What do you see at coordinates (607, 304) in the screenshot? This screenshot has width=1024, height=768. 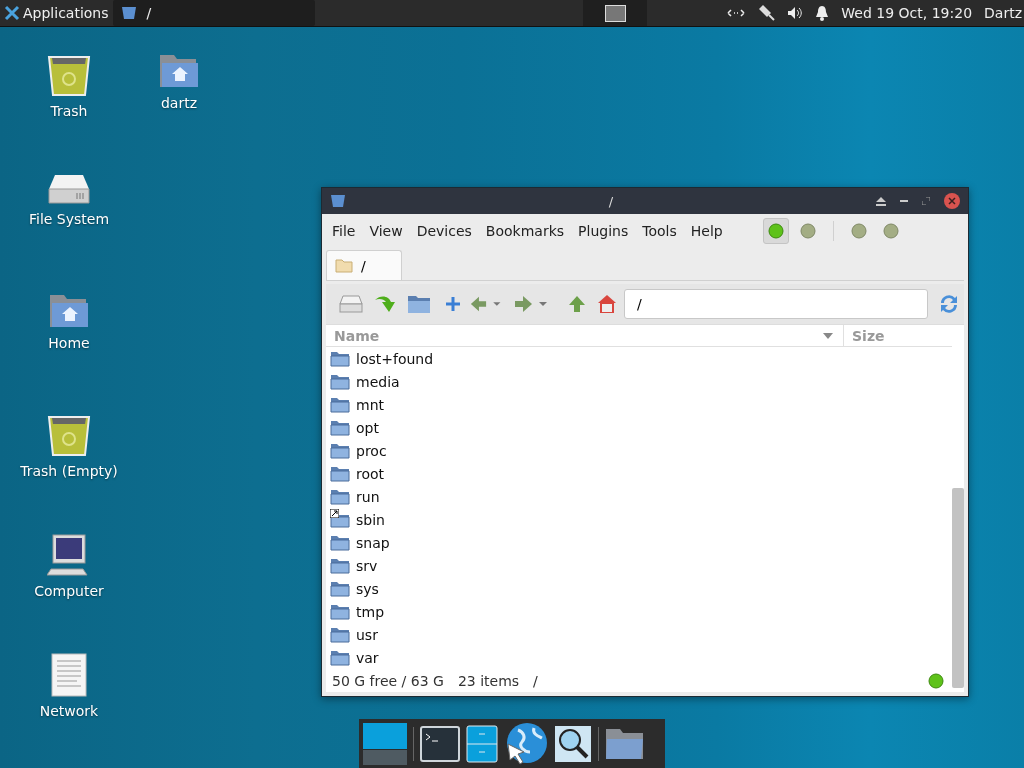 I see `home-icon` at bounding box center [607, 304].